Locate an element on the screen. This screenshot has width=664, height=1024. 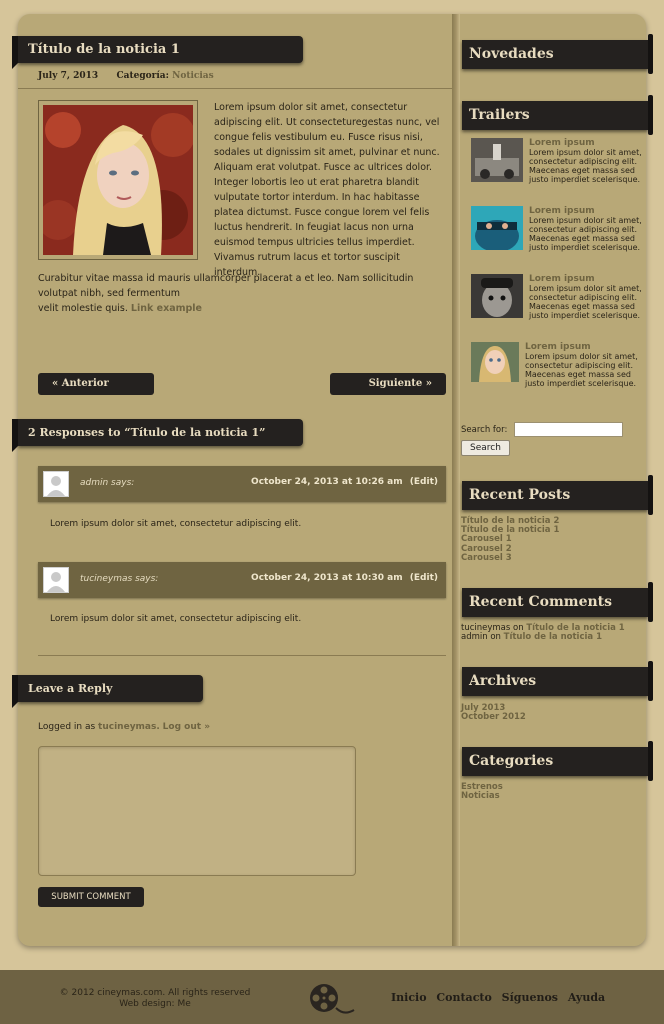
archives-list: July 2013 October 2012 is located at coordinates (493, 712).